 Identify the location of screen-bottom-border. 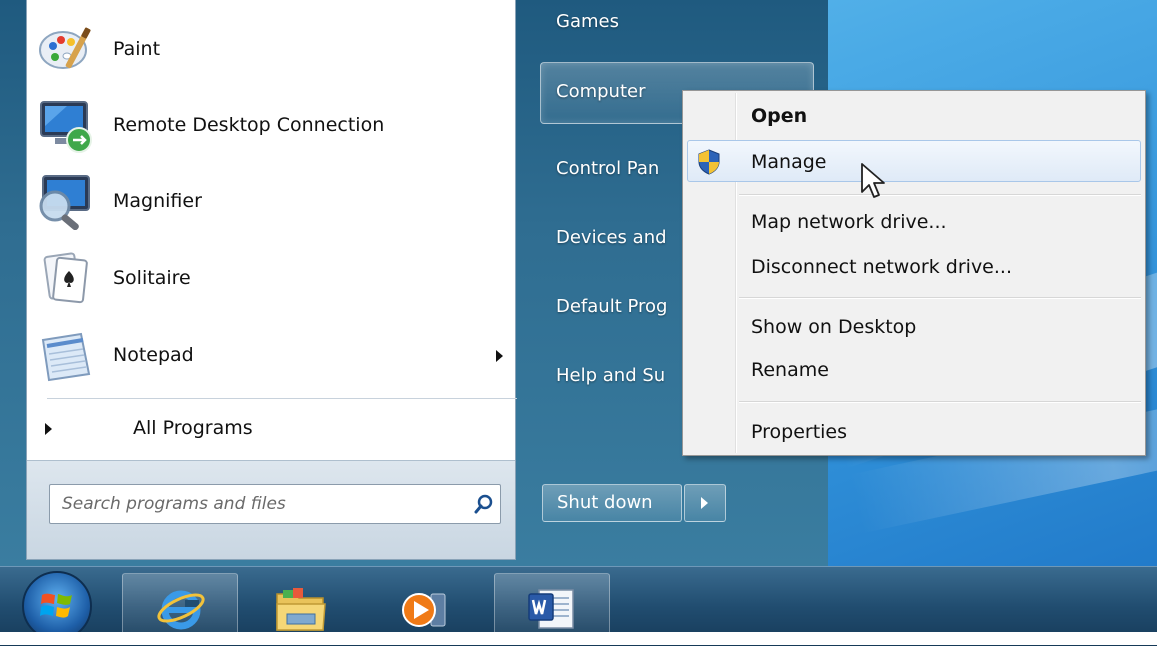
(578, 638).